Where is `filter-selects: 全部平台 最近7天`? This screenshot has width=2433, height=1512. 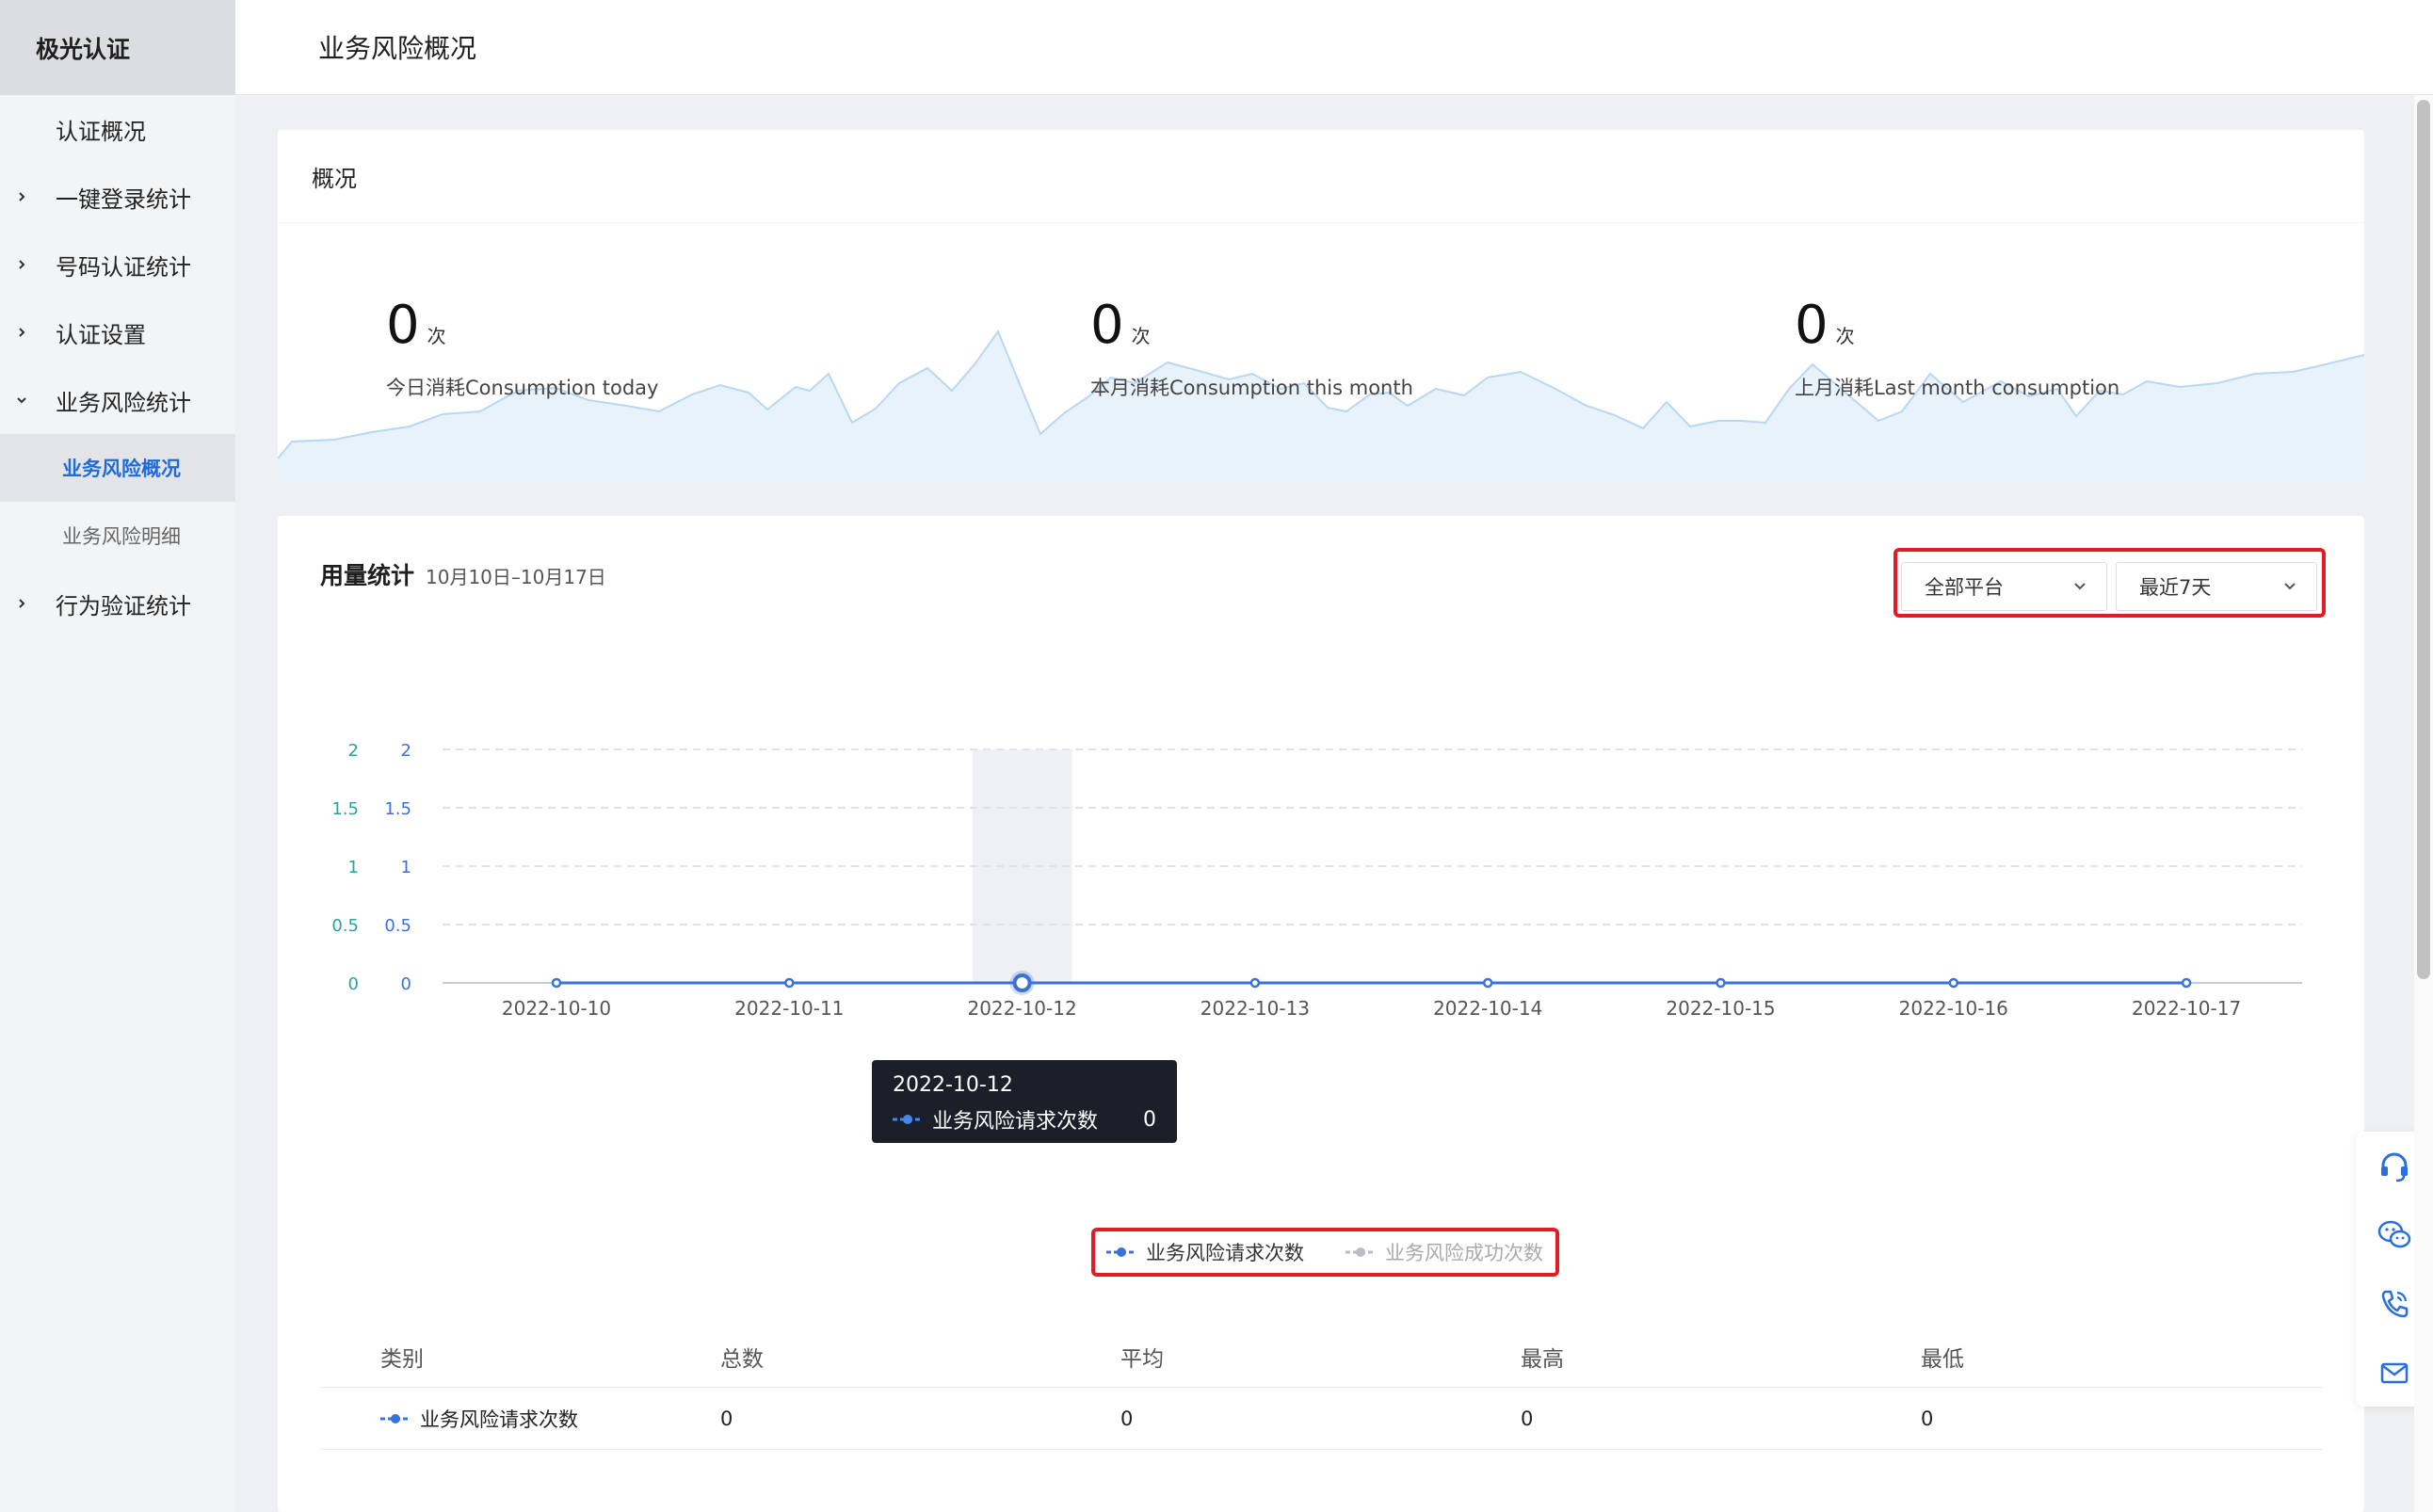
filter-selects: 全部平台 最近7天 is located at coordinates (2109, 583).